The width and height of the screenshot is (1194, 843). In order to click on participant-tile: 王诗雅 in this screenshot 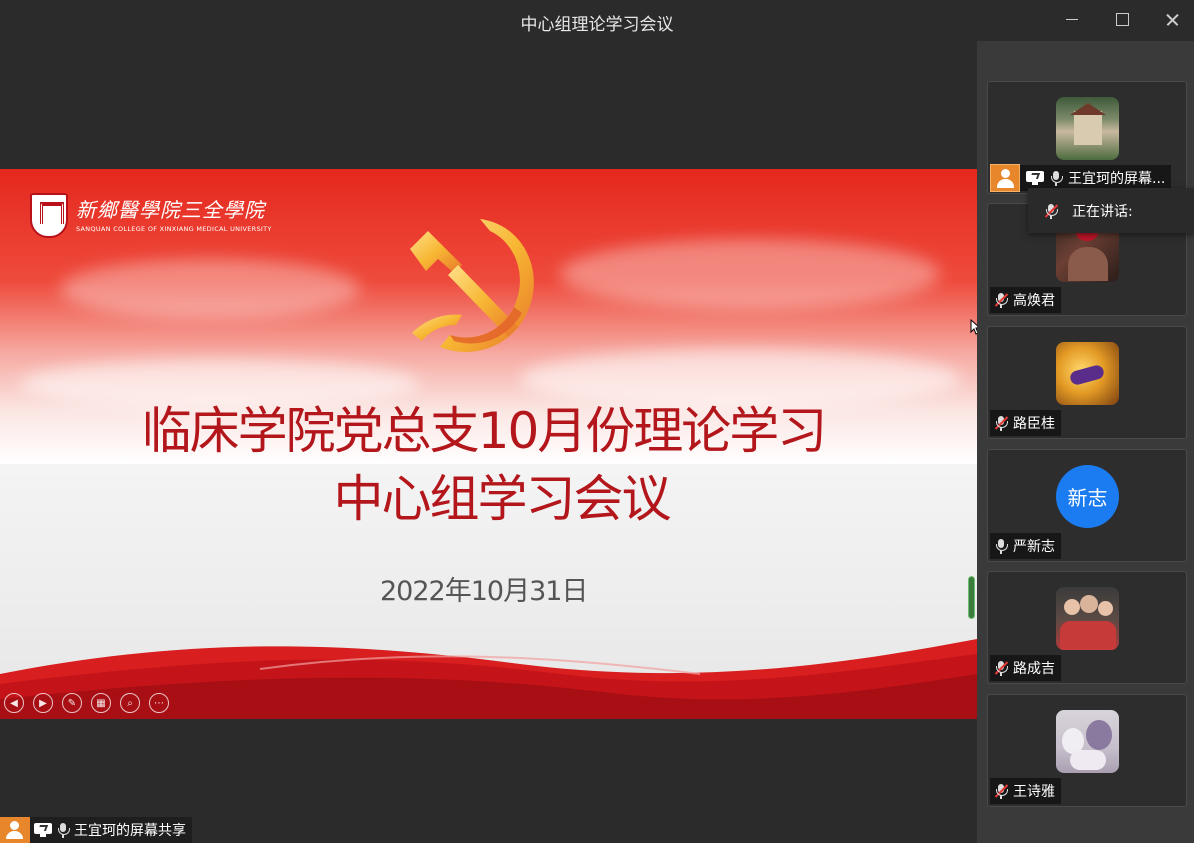, I will do `click(1087, 750)`.